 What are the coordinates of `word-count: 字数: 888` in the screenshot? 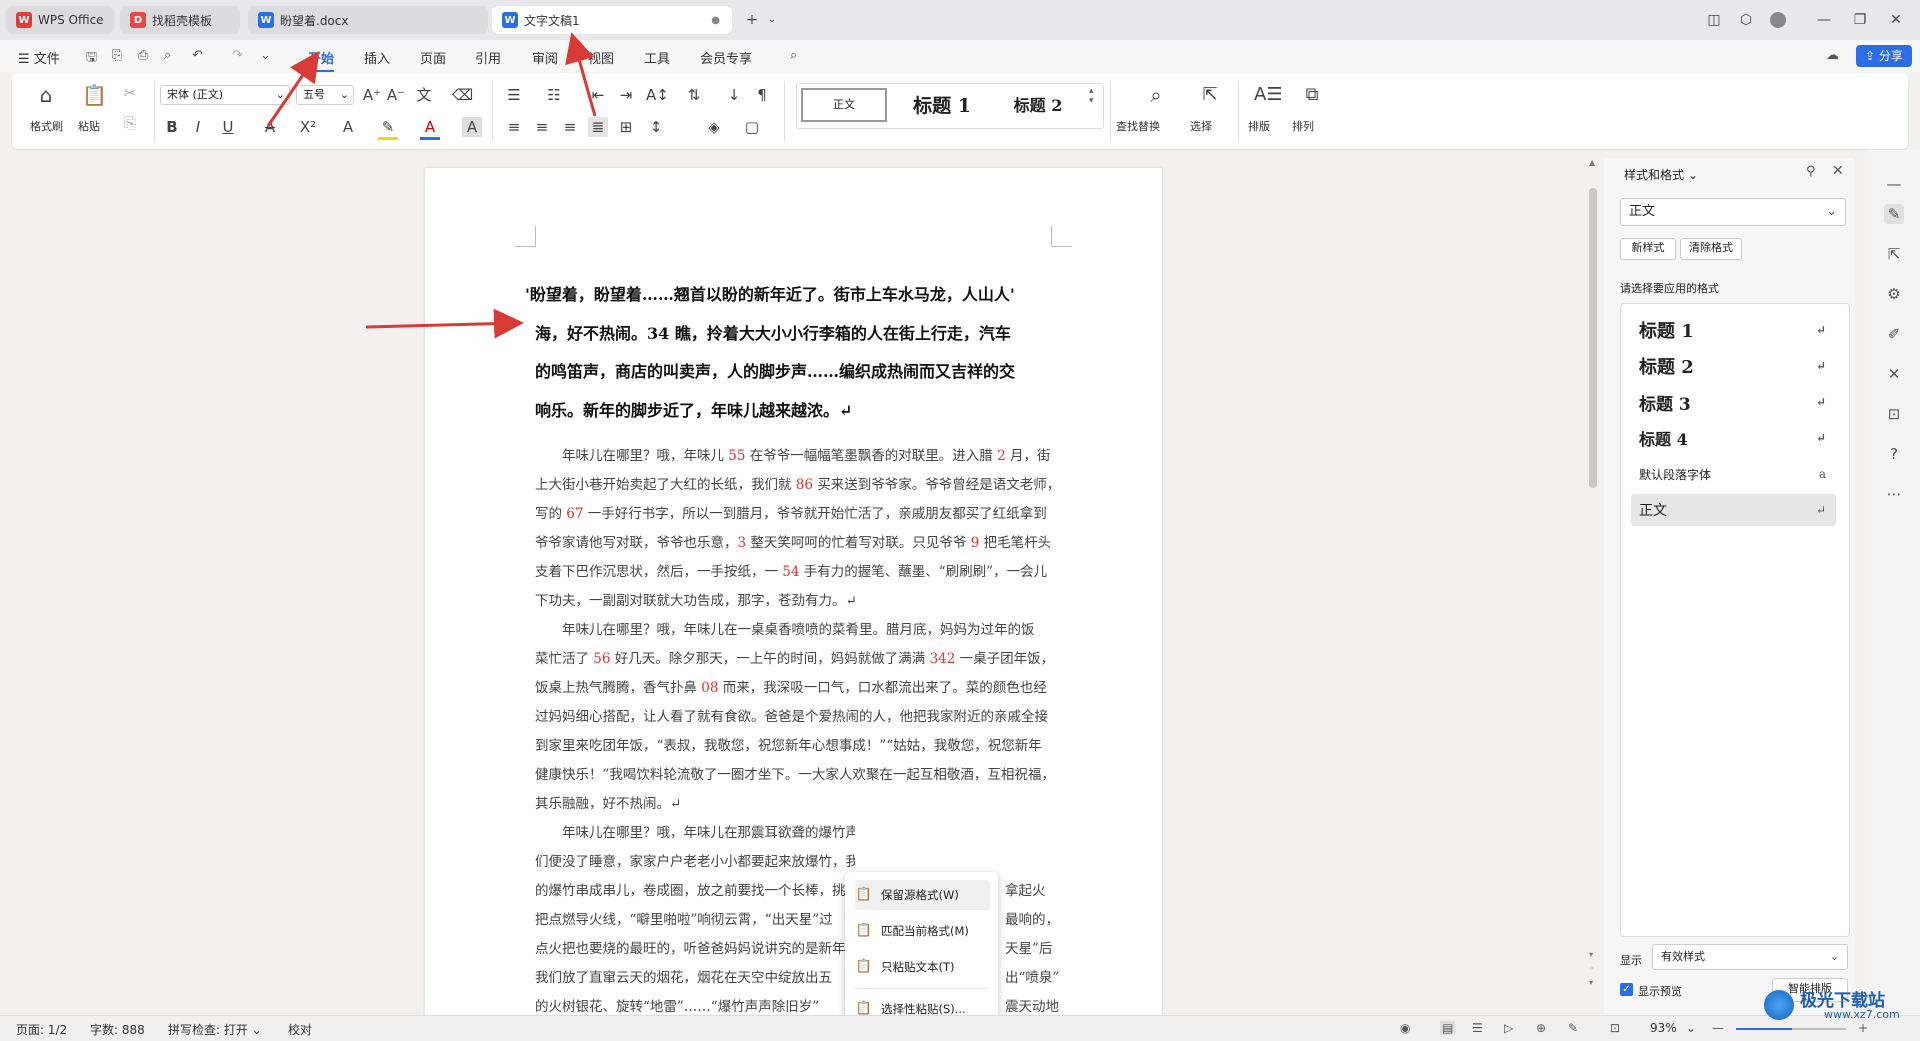 It's located at (117, 1029).